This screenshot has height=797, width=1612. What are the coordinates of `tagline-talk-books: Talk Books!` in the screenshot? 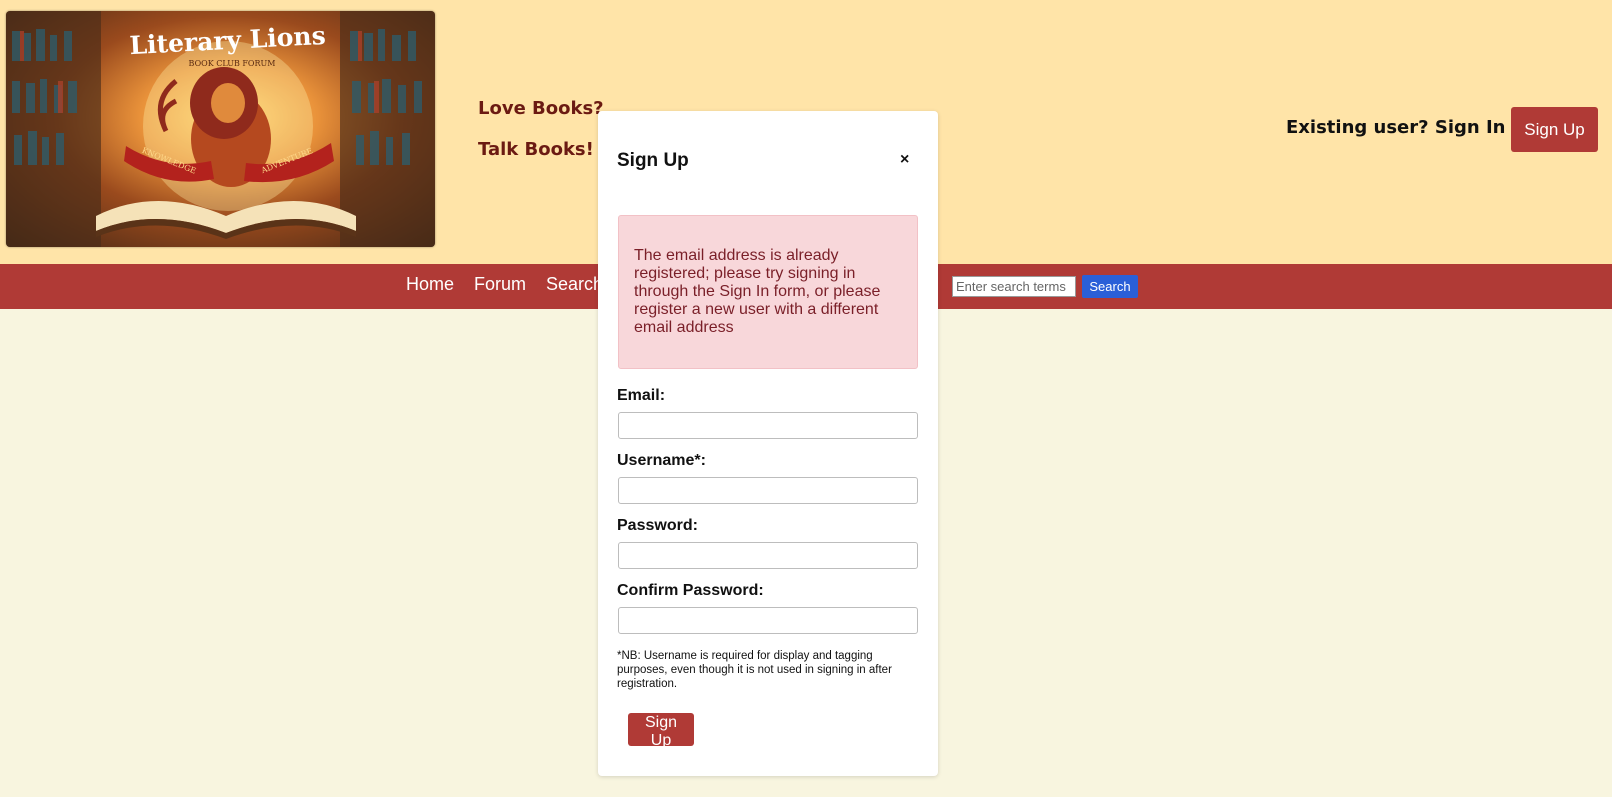 It's located at (536, 149).